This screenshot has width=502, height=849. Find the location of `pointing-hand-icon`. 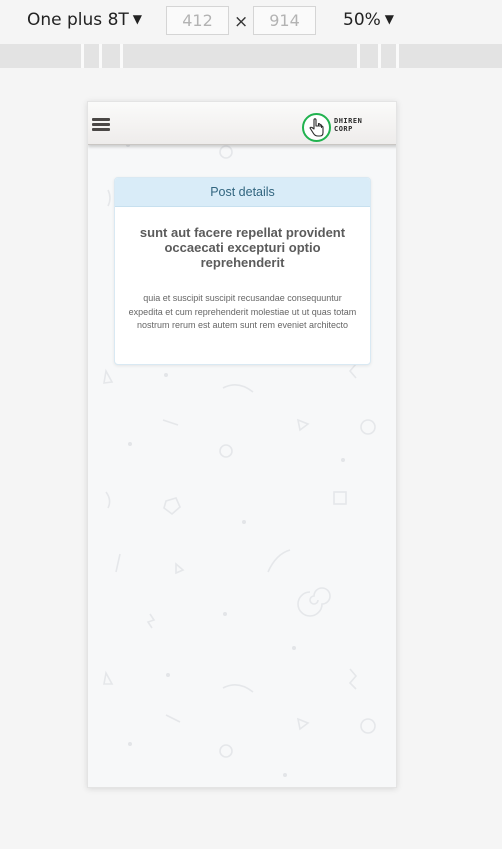

pointing-hand-icon is located at coordinates (316, 127).